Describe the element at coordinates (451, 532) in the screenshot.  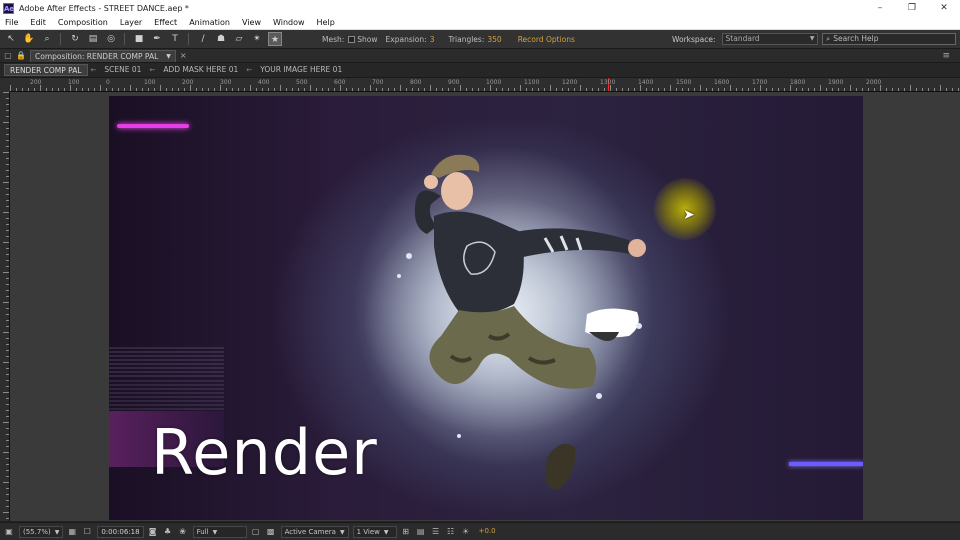
I see `flowchart-icon: ☷` at that location.